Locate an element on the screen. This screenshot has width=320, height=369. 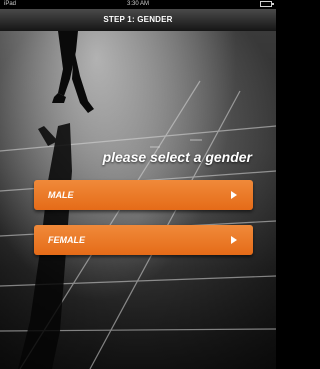
navigation-bar: STEP 1: GENDER is located at coordinates (138, 20).